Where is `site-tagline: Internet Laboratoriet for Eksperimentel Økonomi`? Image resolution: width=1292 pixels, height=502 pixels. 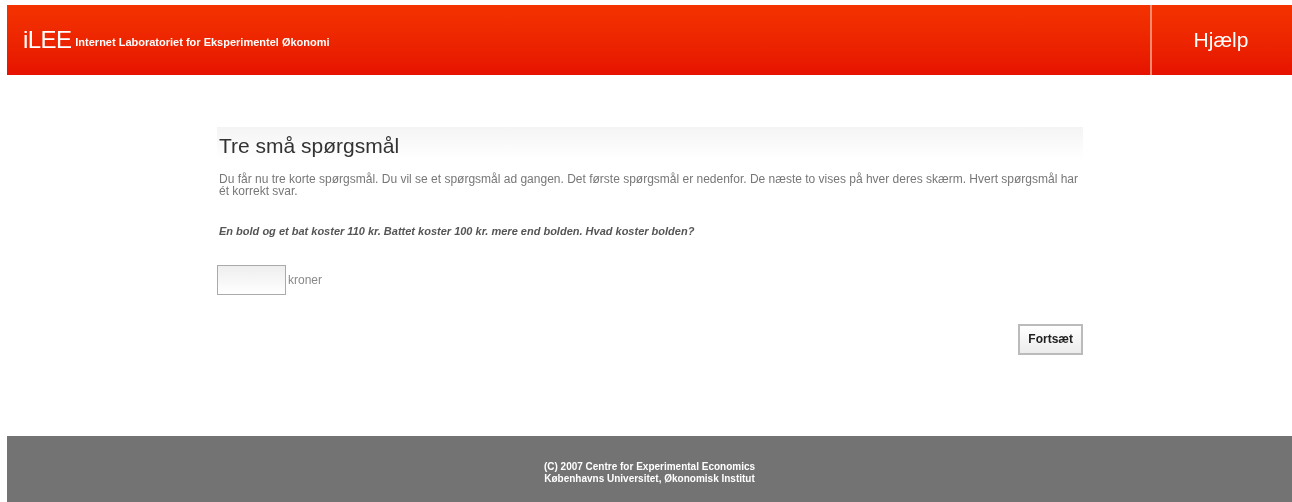
site-tagline: Internet Laboratoriet for Eksperimentel Økonomi is located at coordinates (202, 42).